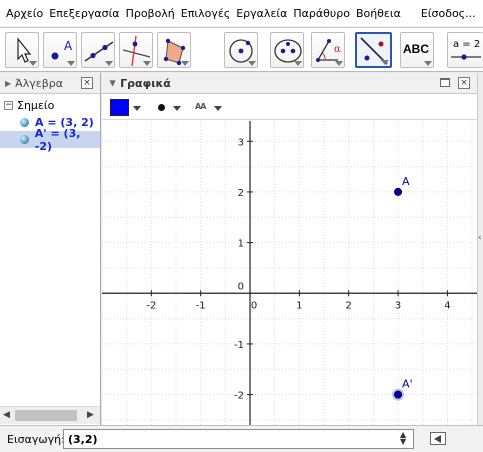  Describe the element at coordinates (201, 305) in the screenshot. I see `x-tick-label: -1` at that location.